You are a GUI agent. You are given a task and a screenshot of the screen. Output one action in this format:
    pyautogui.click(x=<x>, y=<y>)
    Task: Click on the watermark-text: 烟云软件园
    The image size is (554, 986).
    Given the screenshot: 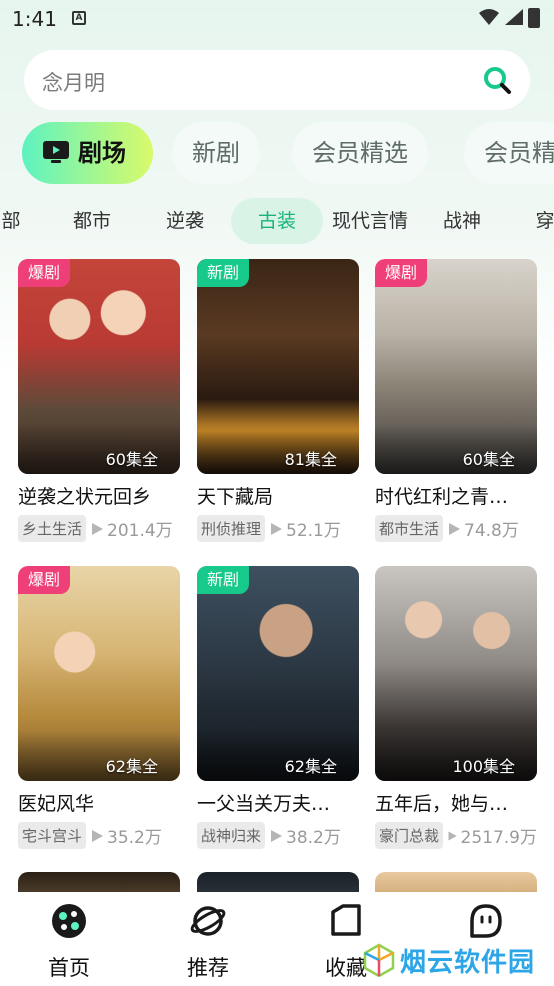 What is the action you would take?
    pyautogui.click(x=468, y=962)
    